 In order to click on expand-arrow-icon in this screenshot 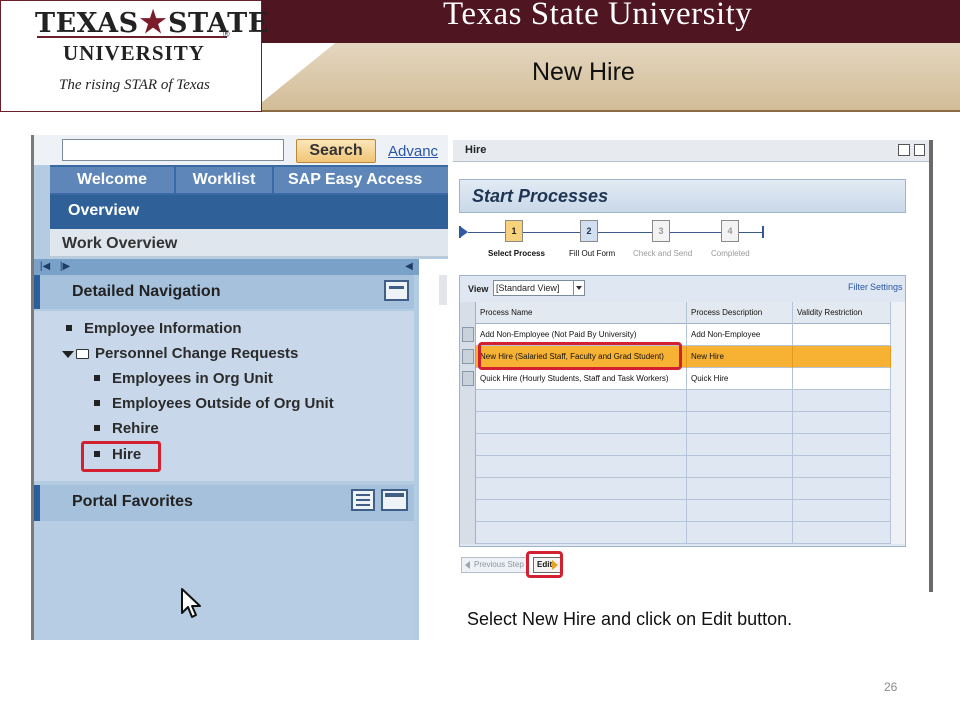, I will do `click(68, 354)`.